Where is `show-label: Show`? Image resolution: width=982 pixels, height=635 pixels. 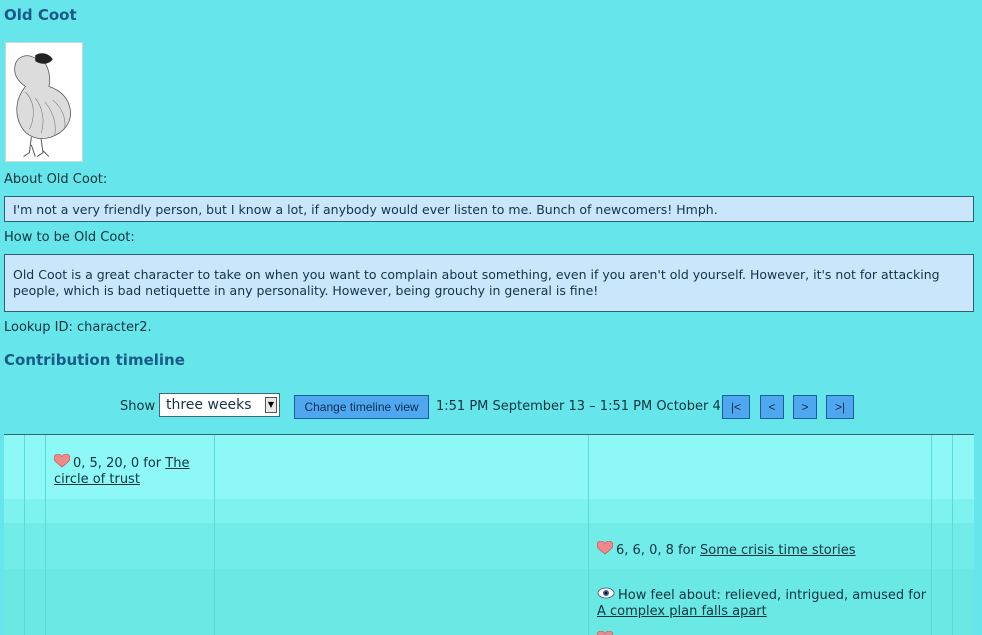 show-label: Show is located at coordinates (138, 406).